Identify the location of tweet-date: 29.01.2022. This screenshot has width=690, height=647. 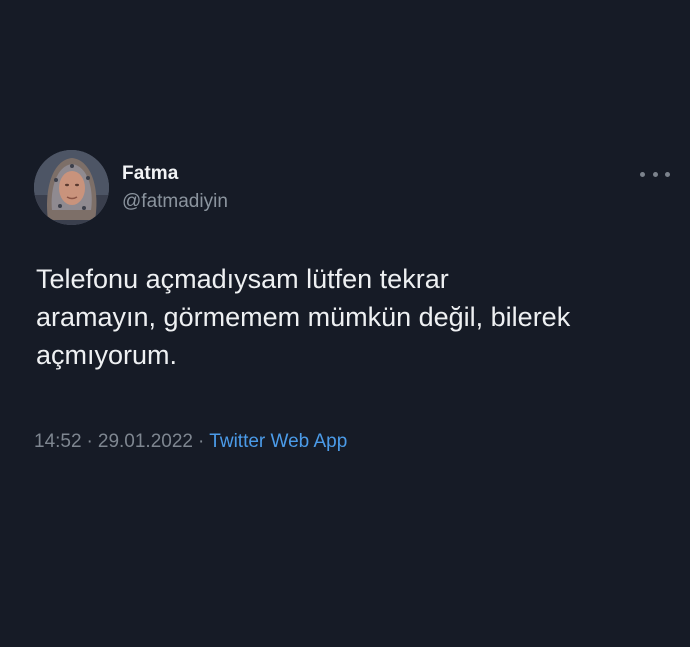
(145, 441).